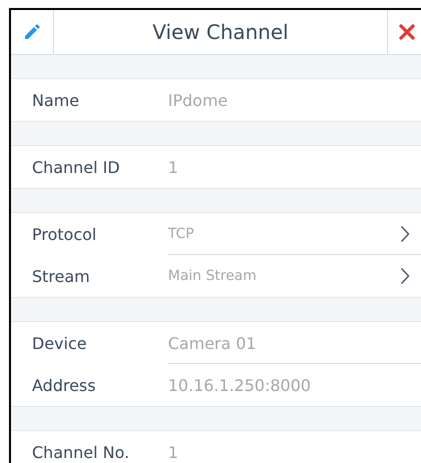 This screenshot has width=421, height=463. I want to click on field-label: Device, so click(60, 343).